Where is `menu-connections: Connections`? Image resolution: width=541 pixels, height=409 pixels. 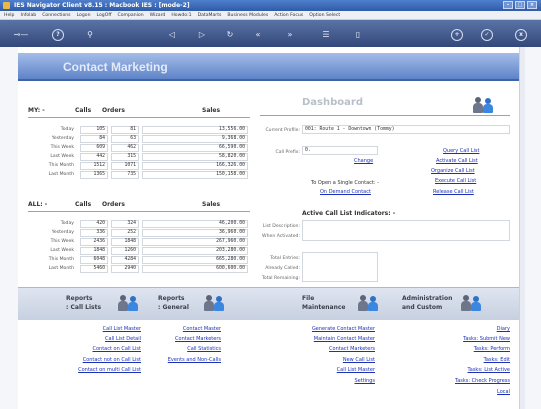
menu-connections: Connections is located at coordinates (56, 15).